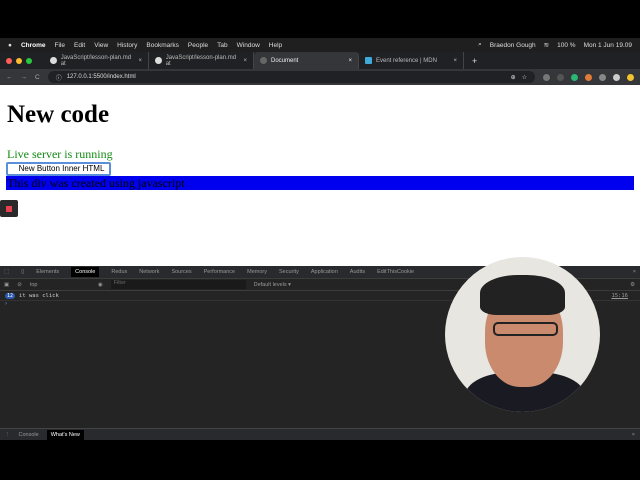 The width and height of the screenshot is (640, 480). What do you see at coordinates (632, 285) in the screenshot?
I see `settings-gear-icon: ⚙` at bounding box center [632, 285].